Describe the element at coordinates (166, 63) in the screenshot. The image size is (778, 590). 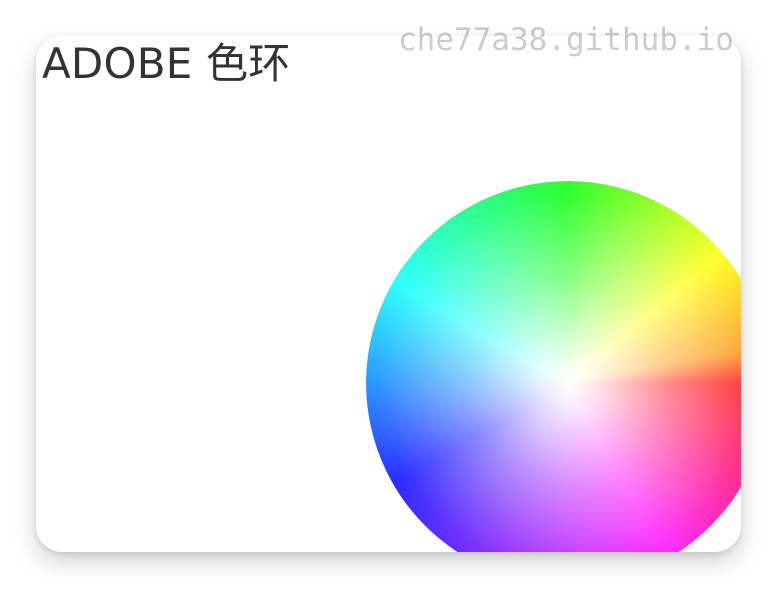
I see `page-title: ADOBE 色环` at that location.